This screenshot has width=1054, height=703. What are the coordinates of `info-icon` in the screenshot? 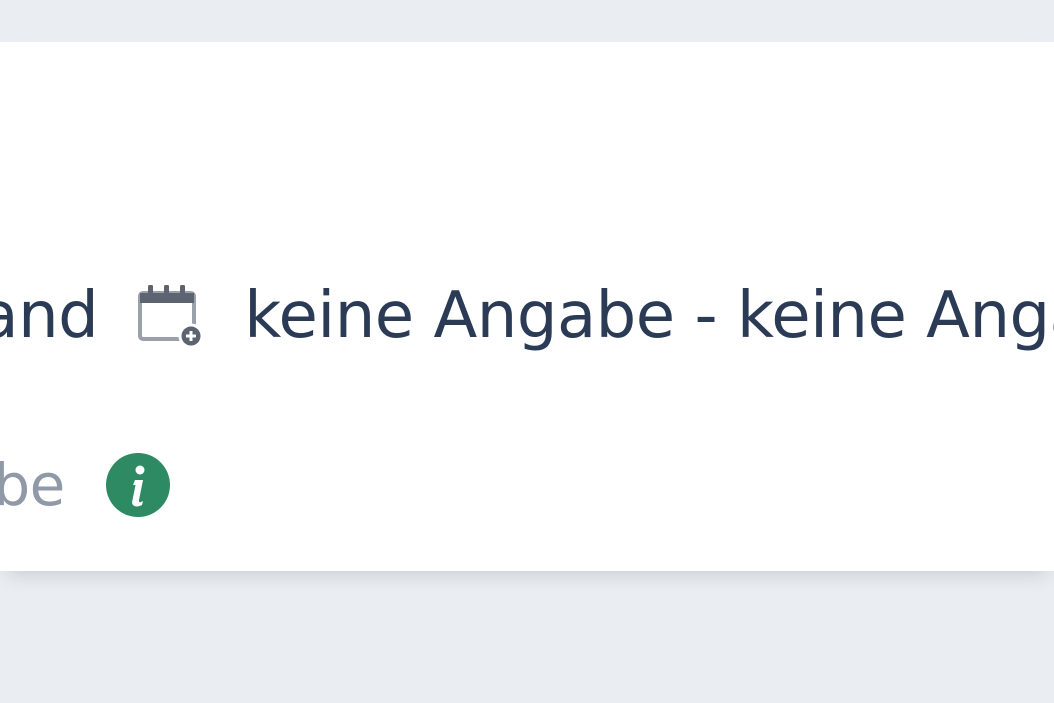 It's located at (138, 485).